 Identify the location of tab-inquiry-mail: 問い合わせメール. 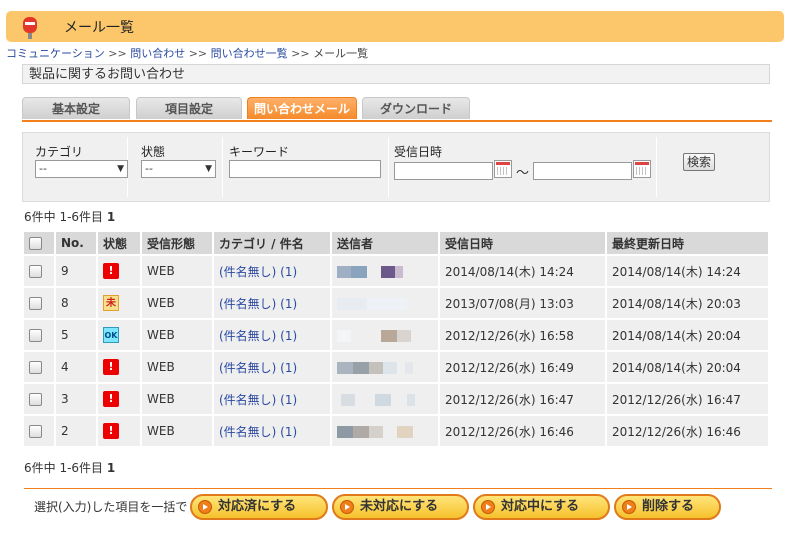
(302, 108).